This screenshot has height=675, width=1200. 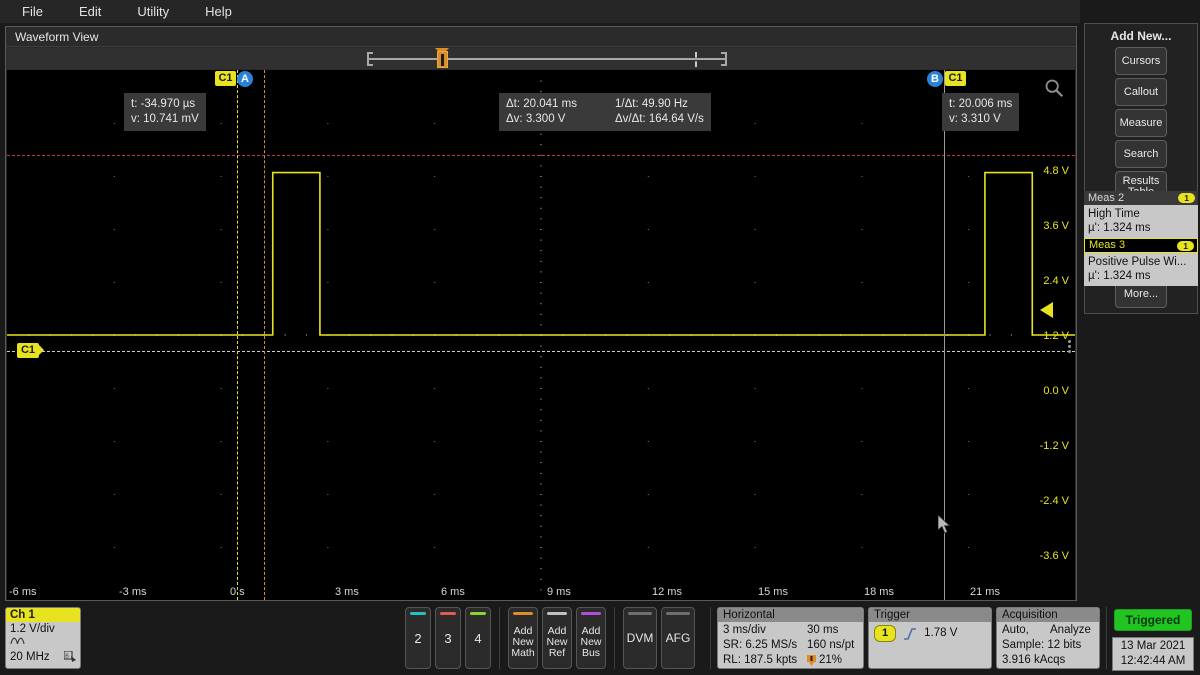 What do you see at coordinates (975, 119) in the screenshot?
I see `cursor-b-voltage: v: 3.310 V` at bounding box center [975, 119].